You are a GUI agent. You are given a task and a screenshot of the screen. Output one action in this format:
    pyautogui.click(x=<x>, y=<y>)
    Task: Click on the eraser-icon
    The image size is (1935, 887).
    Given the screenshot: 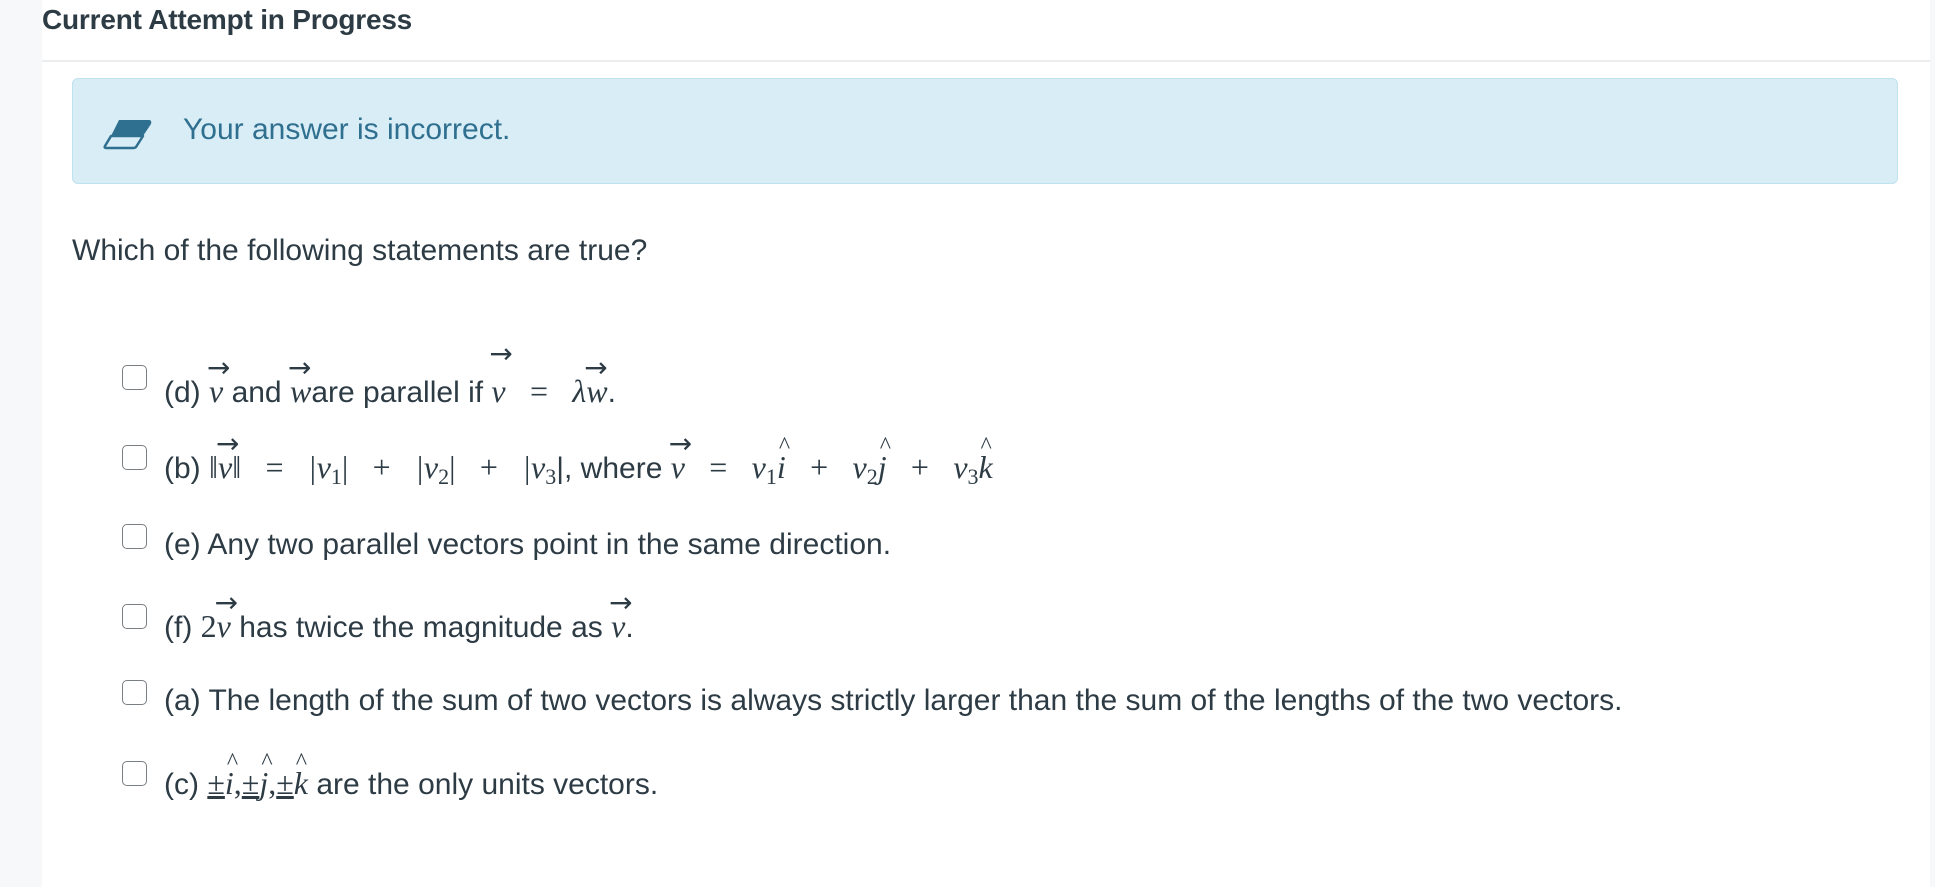 What is the action you would take?
    pyautogui.click(x=128, y=134)
    